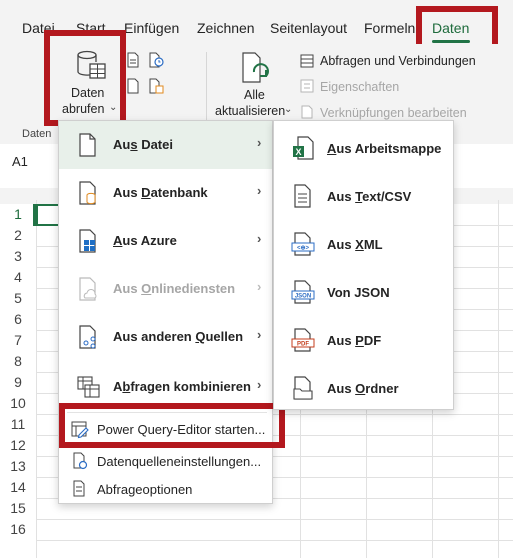 The image size is (513, 558). I want to click on menu-item-aus-datei: Aus Datei ›, so click(165, 145).